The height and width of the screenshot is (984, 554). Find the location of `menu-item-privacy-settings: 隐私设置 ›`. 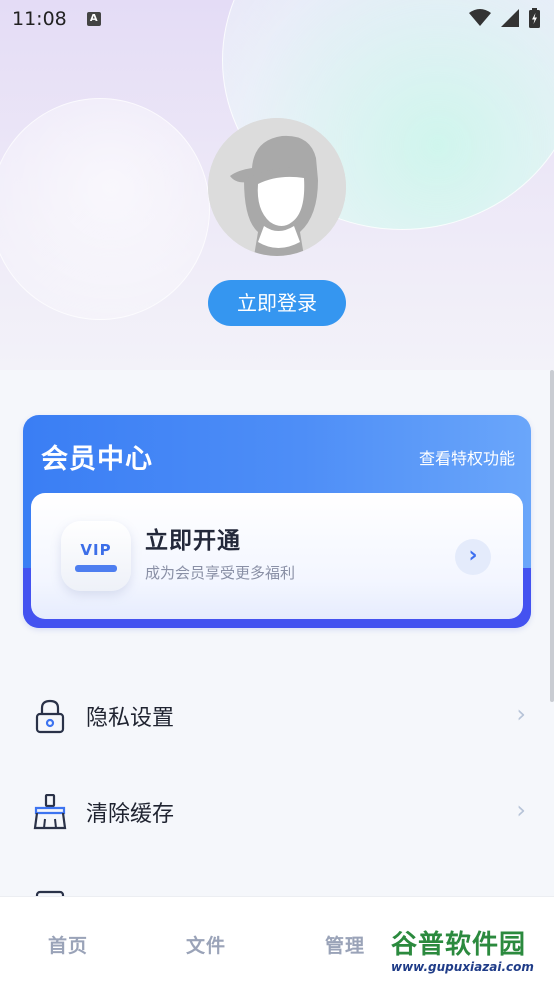

menu-item-privacy-settings: 隐私设置 › is located at coordinates (277, 716).